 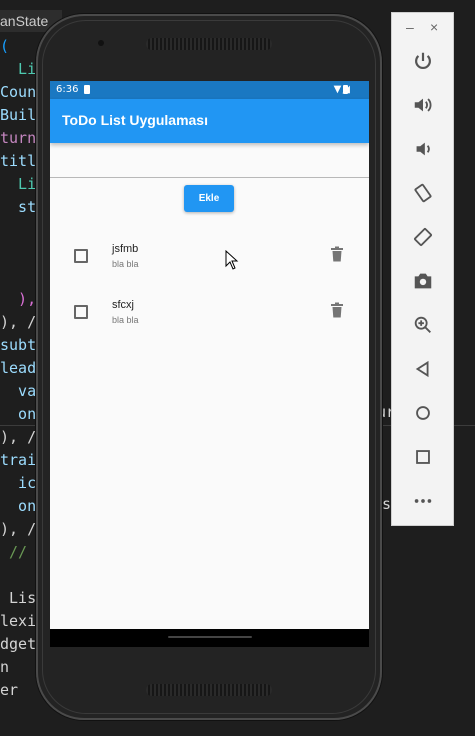 I want to click on code-line: turn, so click(x=18, y=138).